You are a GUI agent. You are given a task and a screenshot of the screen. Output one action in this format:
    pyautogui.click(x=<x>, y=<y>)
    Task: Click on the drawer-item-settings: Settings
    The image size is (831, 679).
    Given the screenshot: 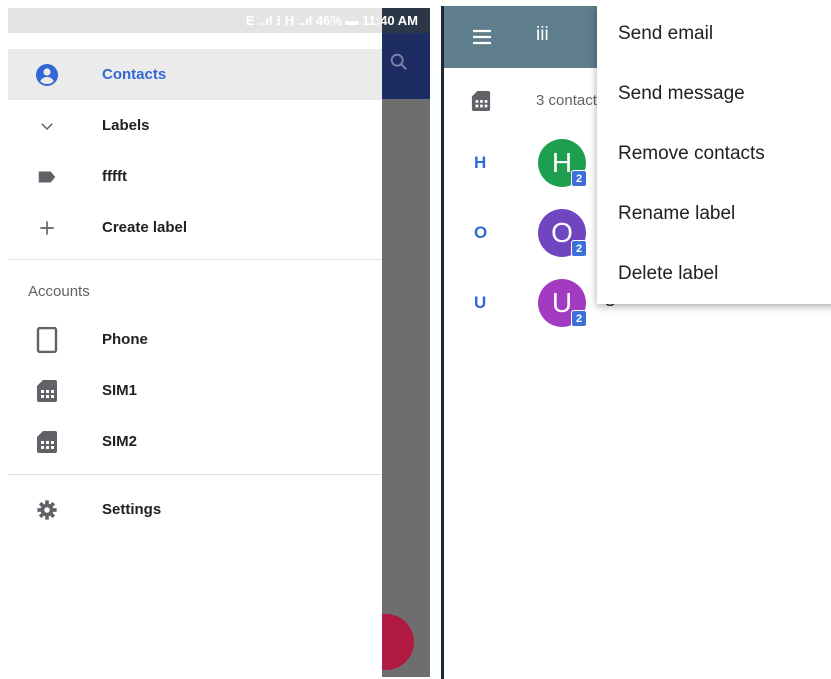 What is the action you would take?
    pyautogui.click(x=195, y=509)
    